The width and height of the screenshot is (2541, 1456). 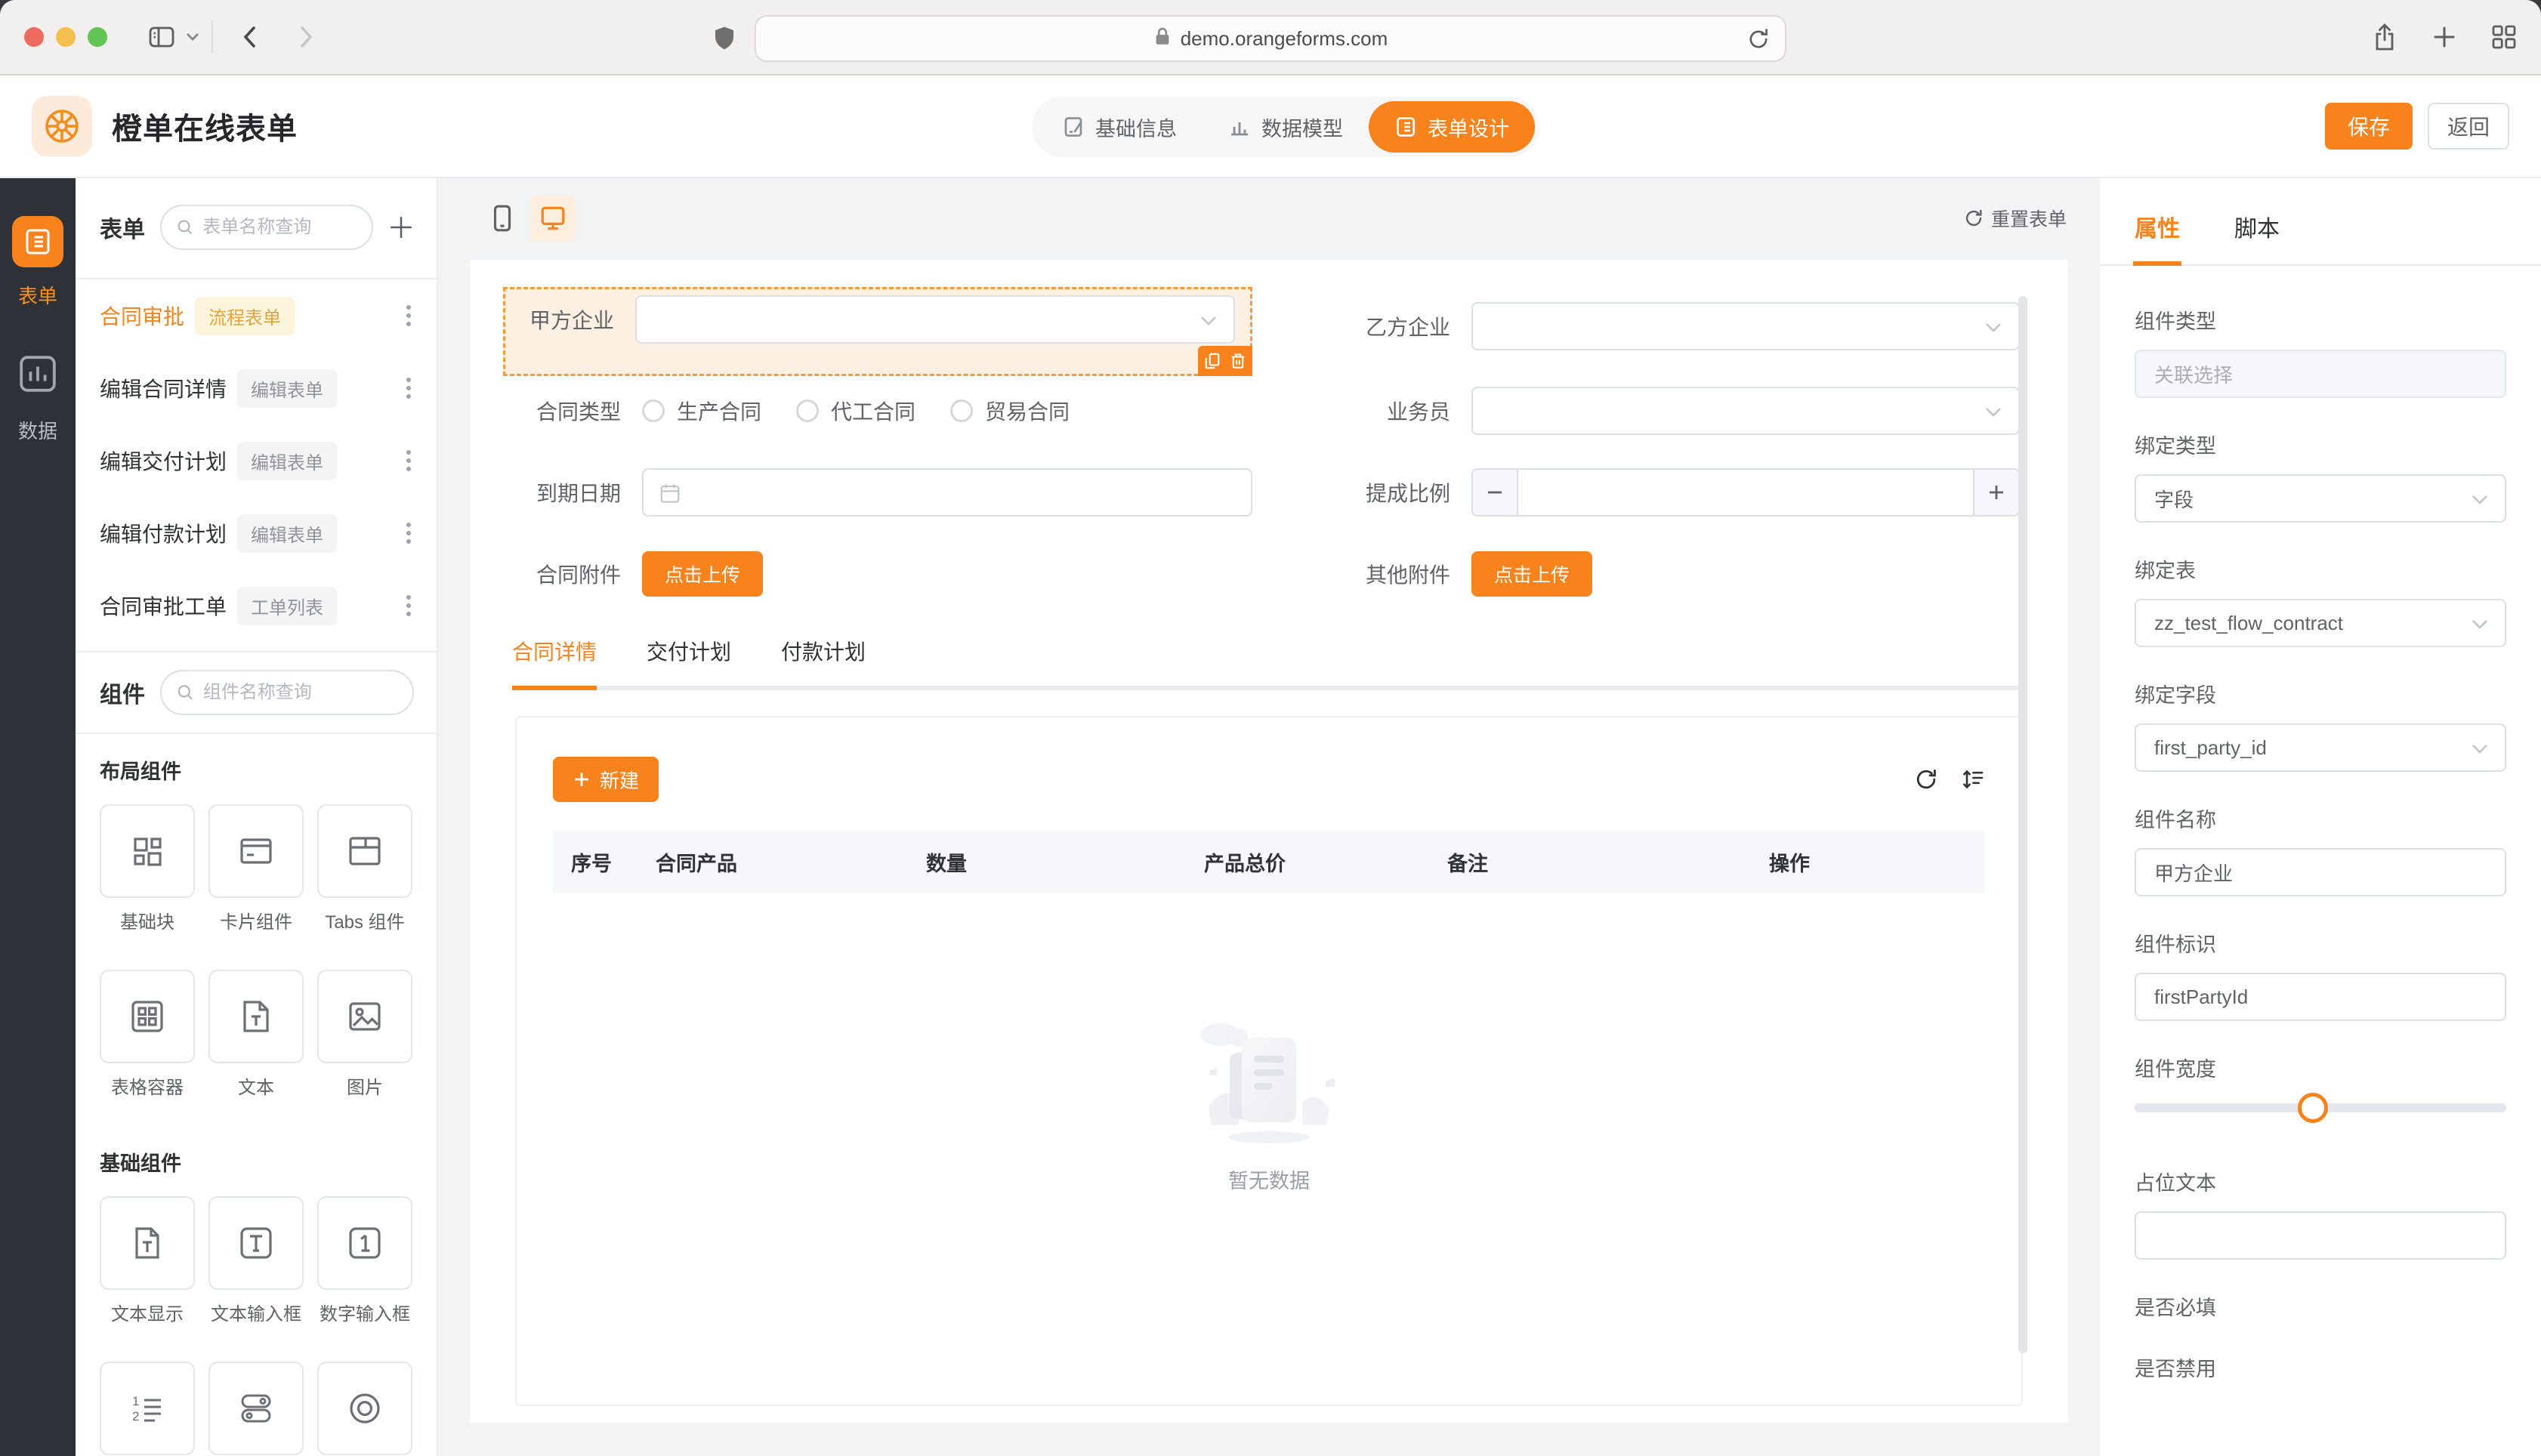 I want to click on bind-type-select: 字段, so click(x=2320, y=498).